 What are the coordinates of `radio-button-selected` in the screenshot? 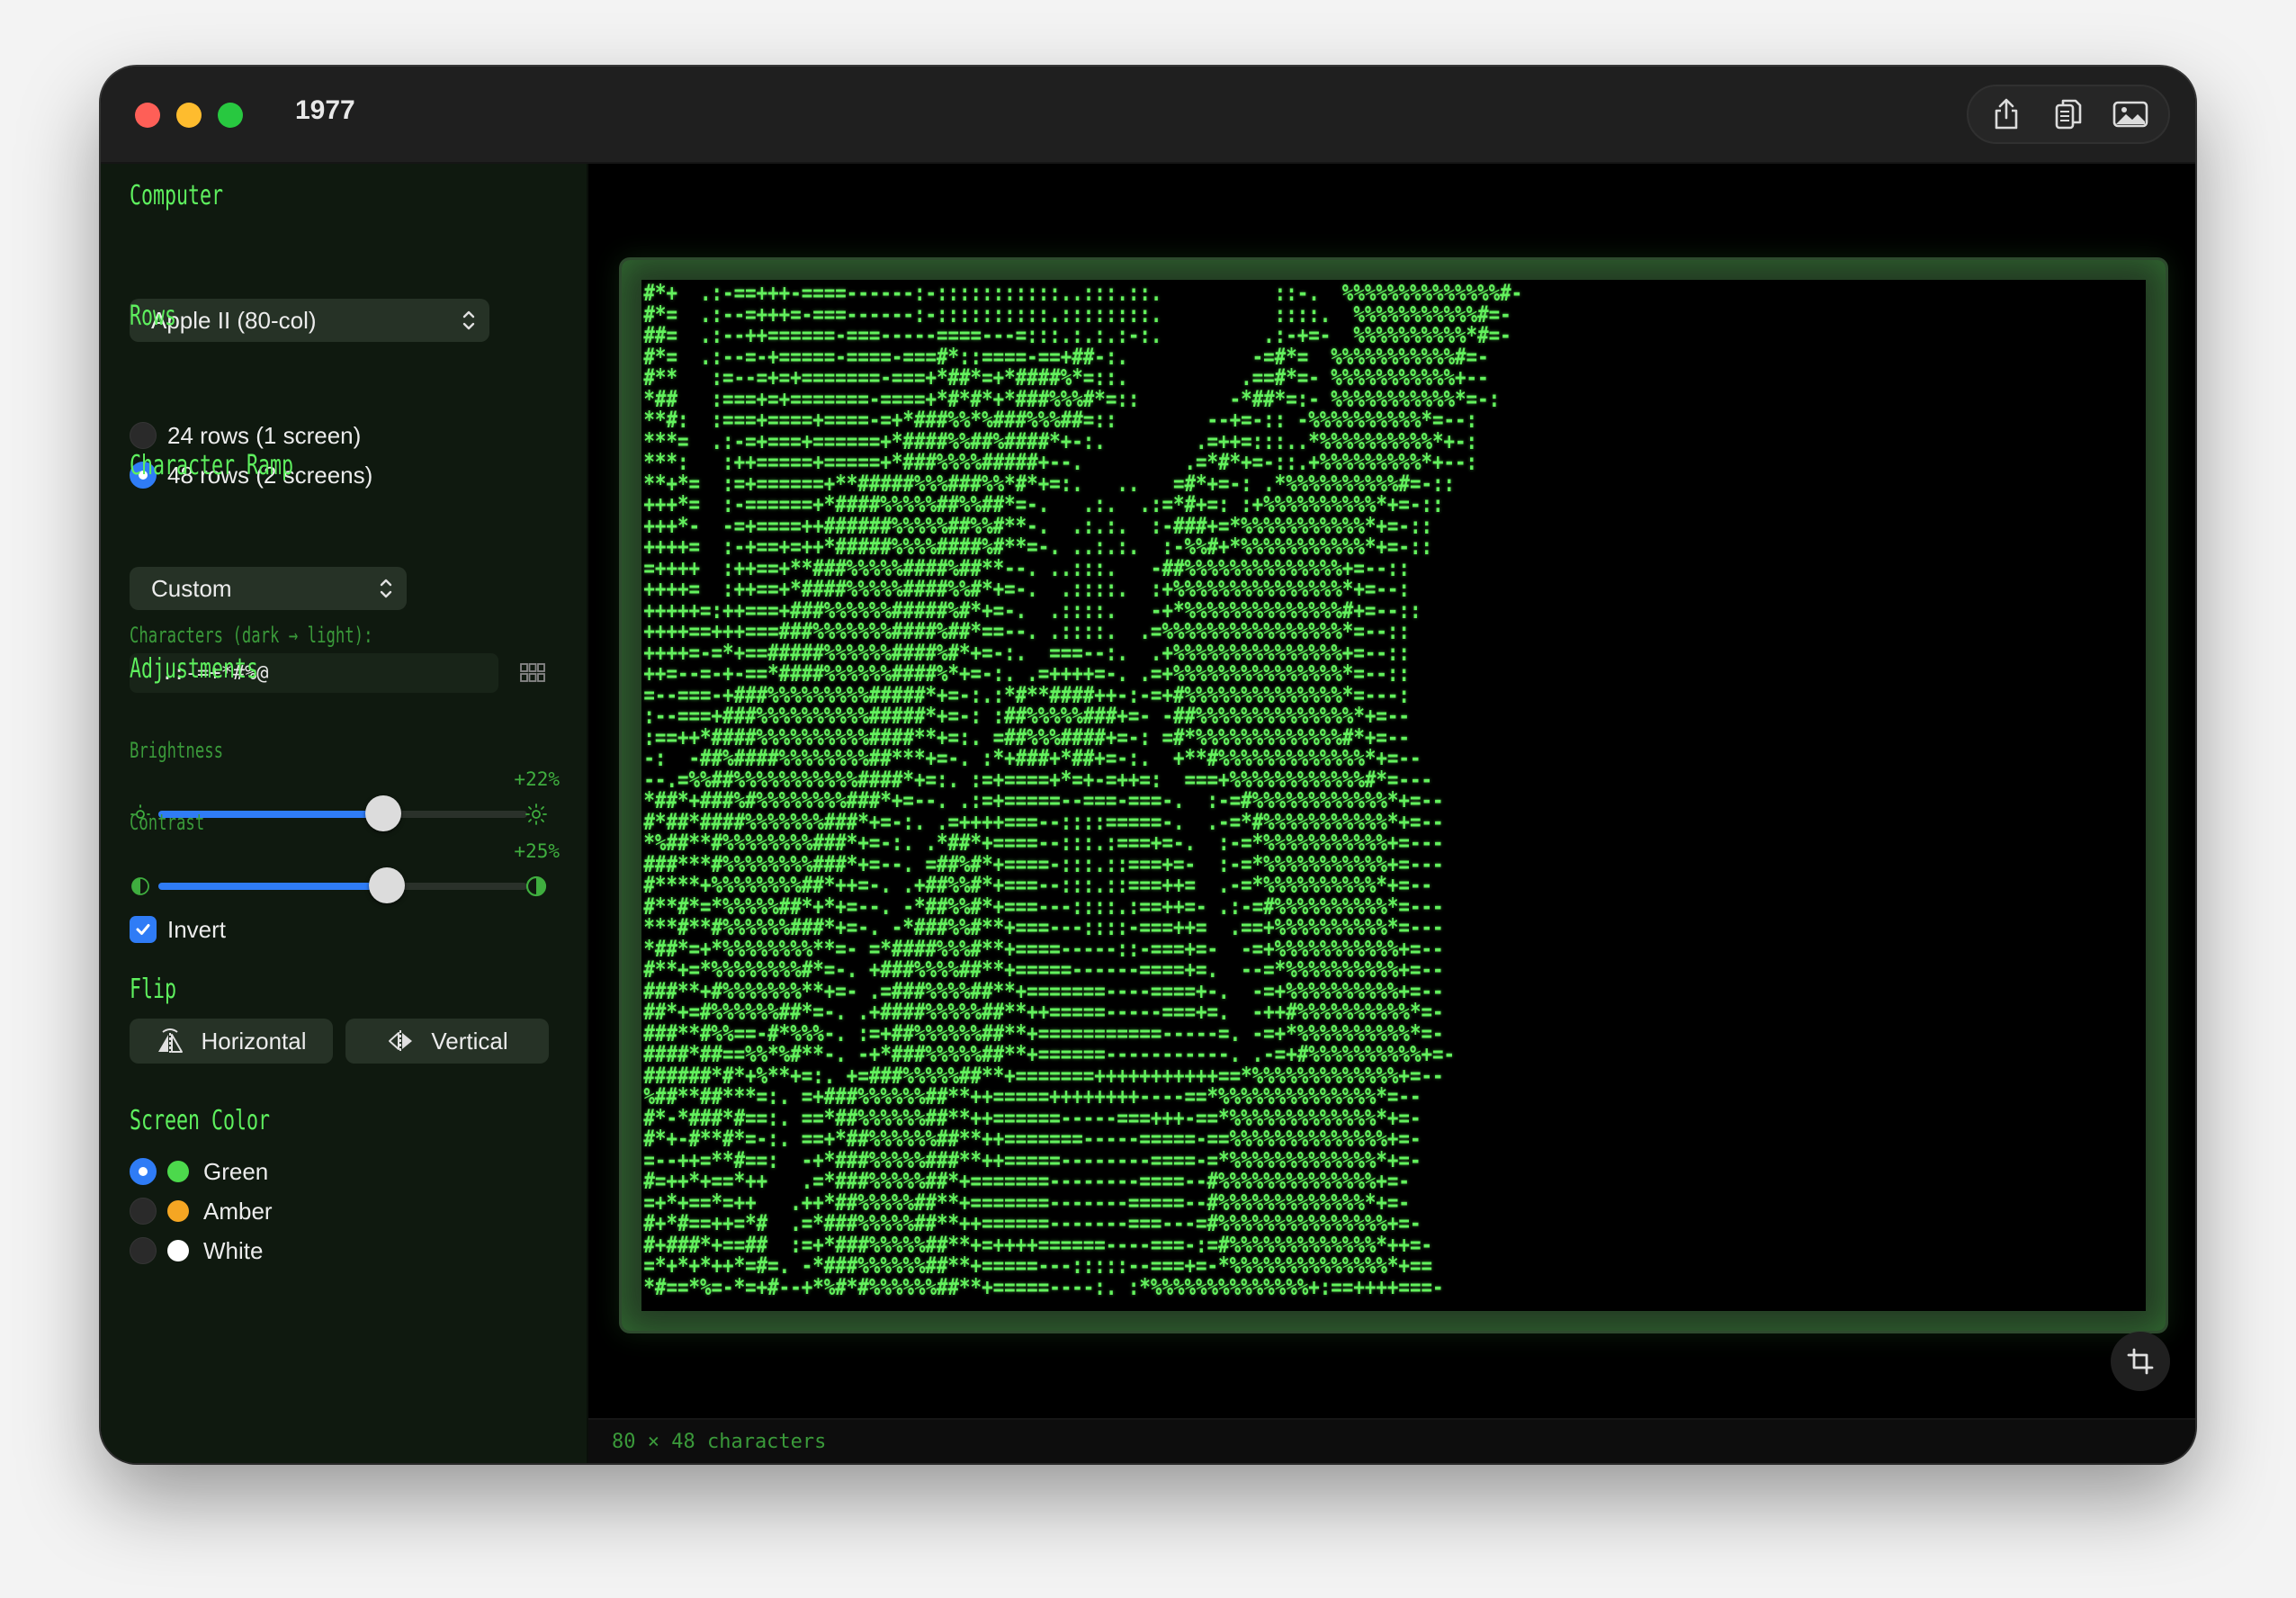 It's located at (143, 1171).